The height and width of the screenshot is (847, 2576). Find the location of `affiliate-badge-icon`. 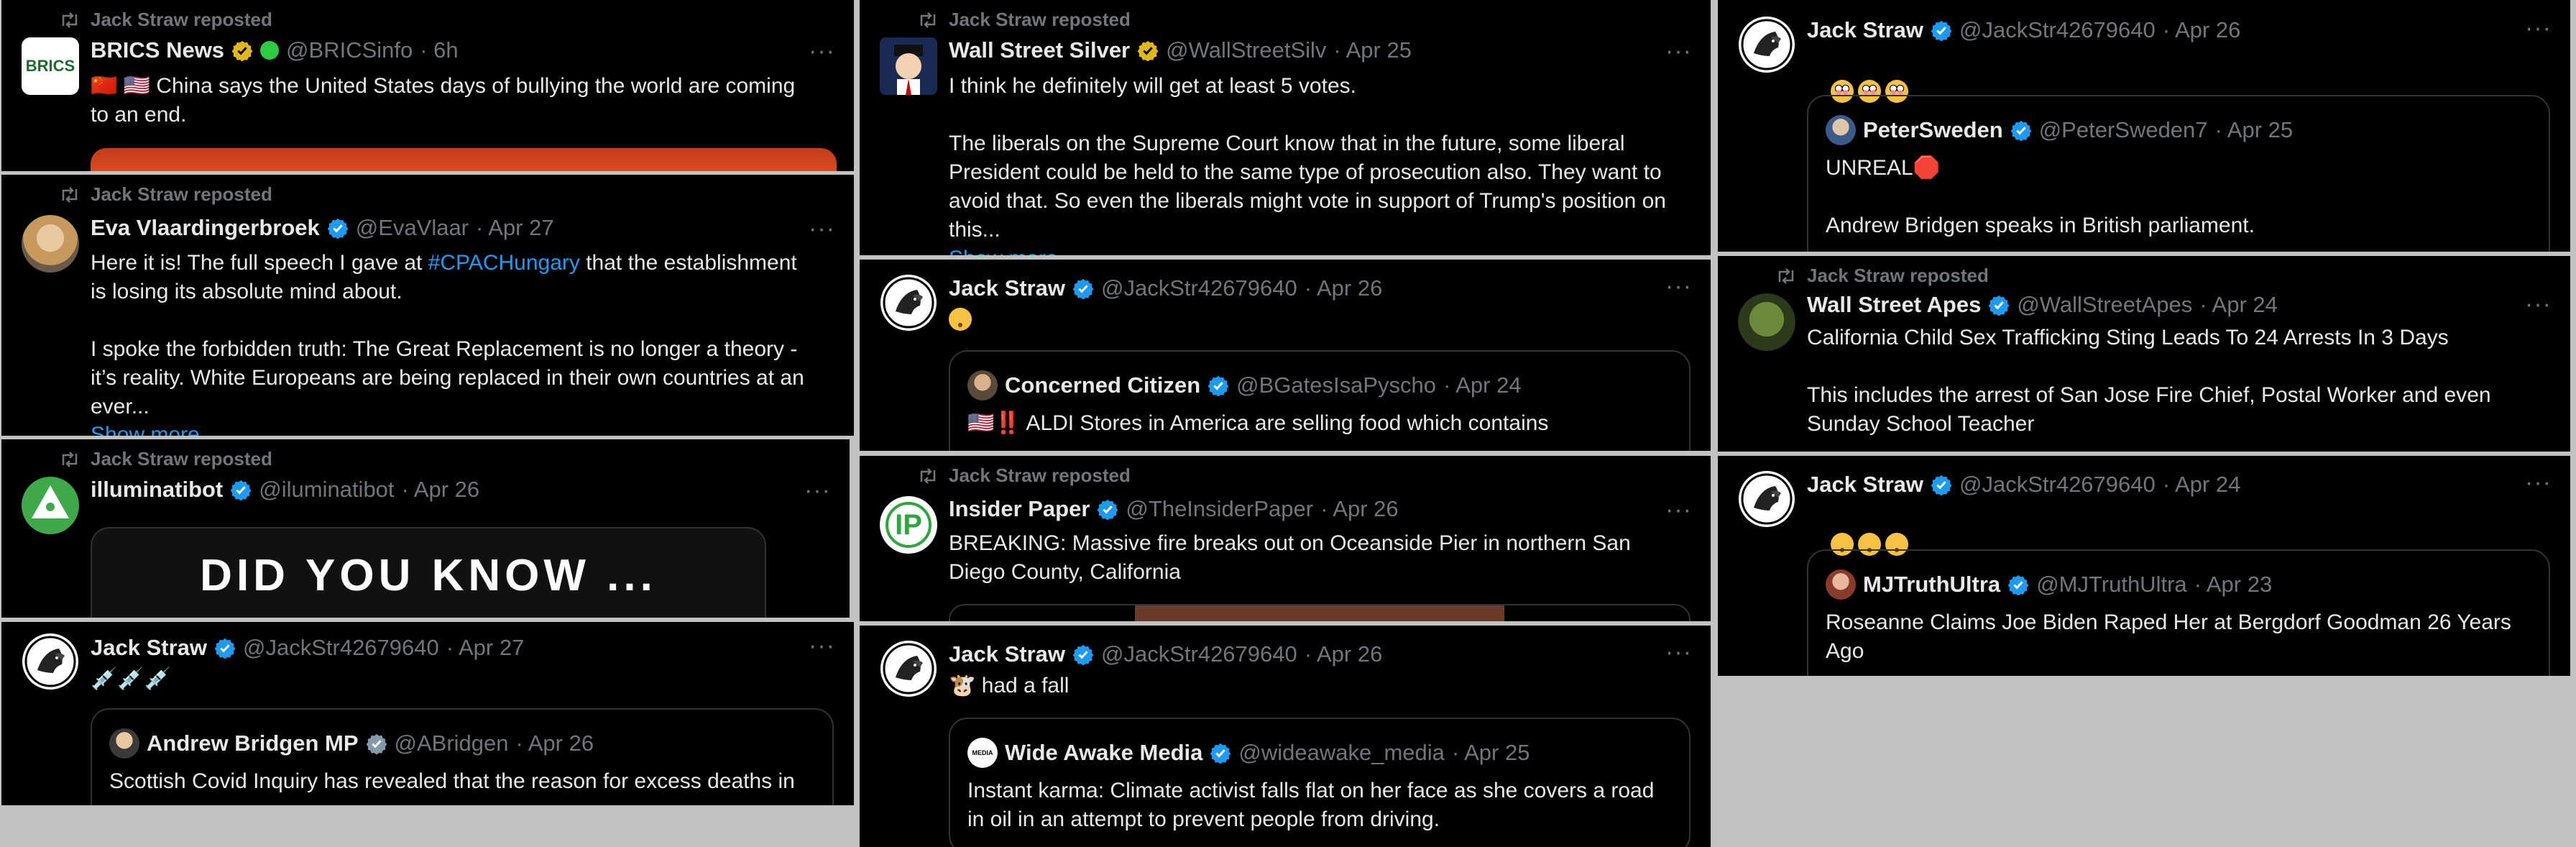

affiliate-badge-icon is located at coordinates (270, 50).